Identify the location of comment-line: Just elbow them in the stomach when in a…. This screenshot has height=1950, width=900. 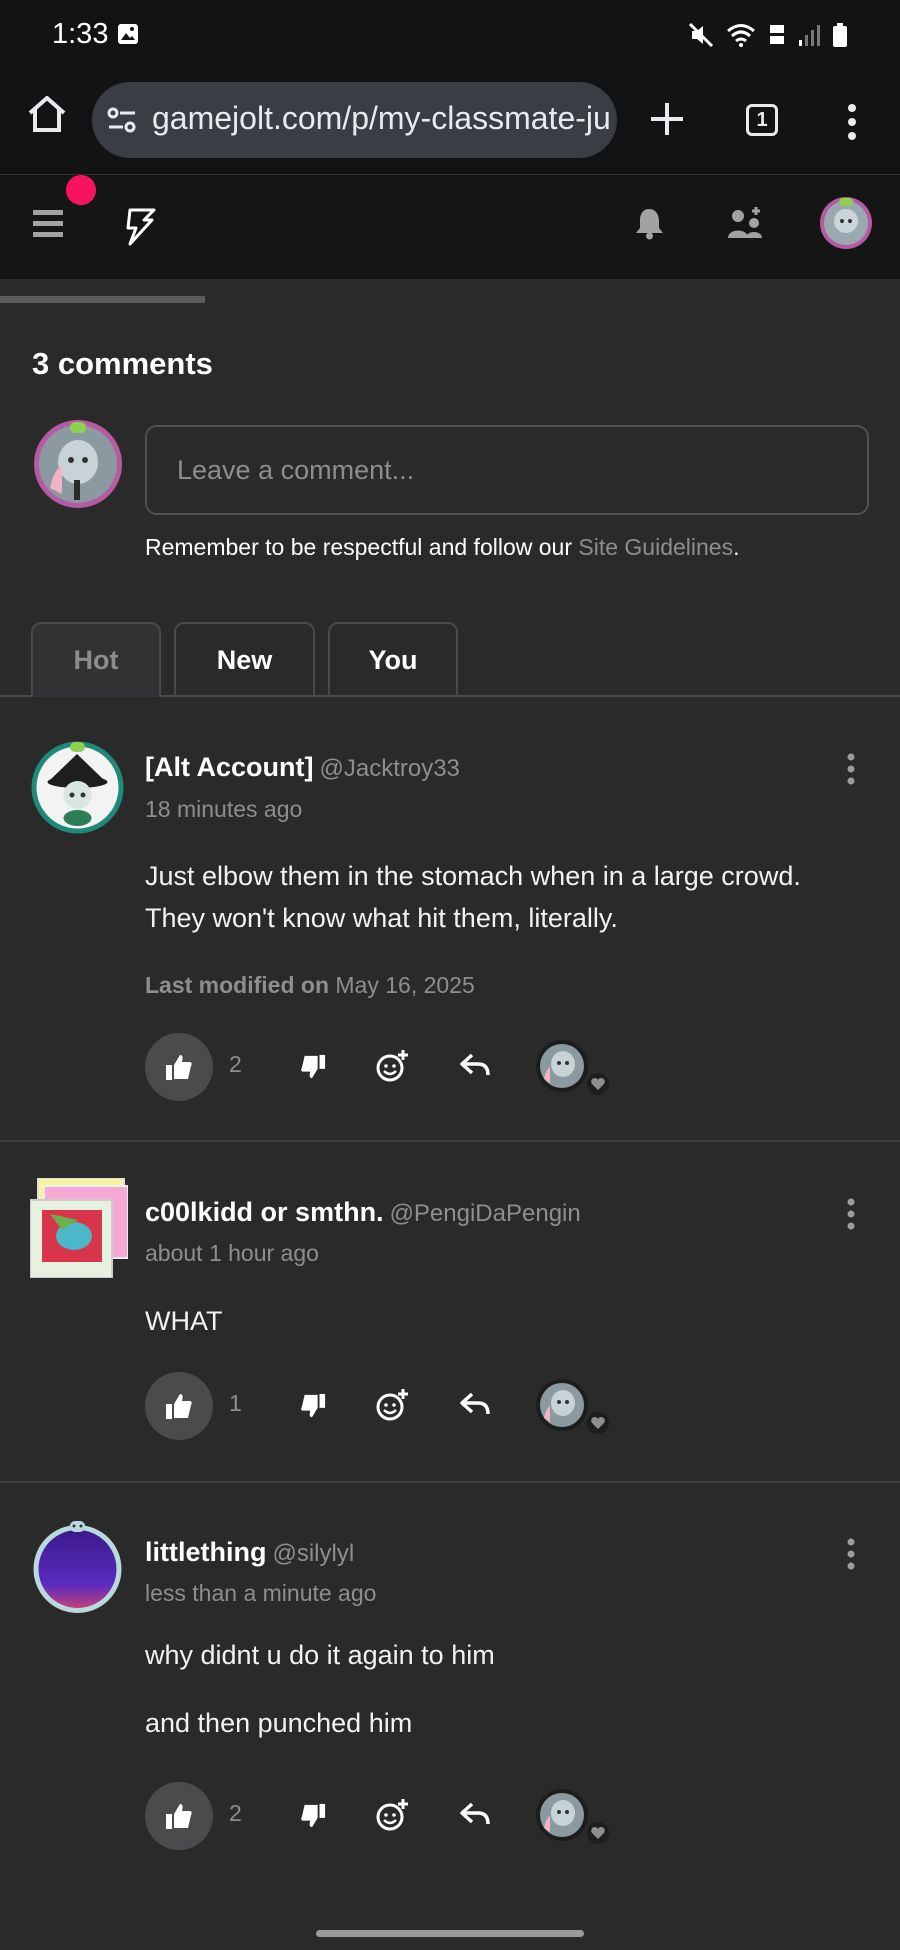
(473, 876).